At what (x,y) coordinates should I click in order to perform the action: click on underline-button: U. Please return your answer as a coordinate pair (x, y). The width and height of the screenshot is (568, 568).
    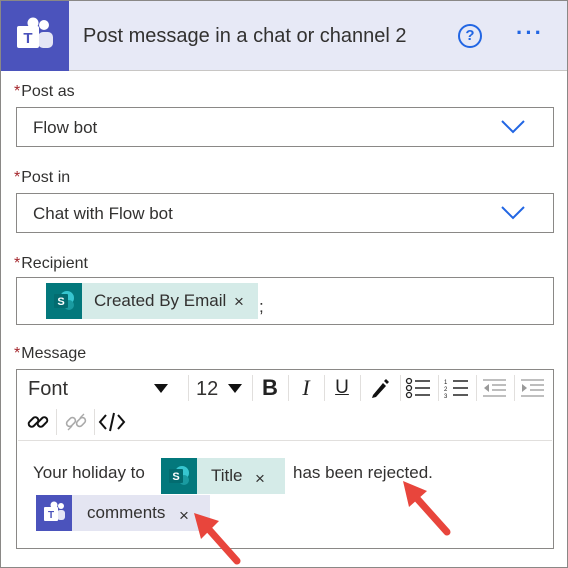
    Looking at the image, I should click on (342, 388).